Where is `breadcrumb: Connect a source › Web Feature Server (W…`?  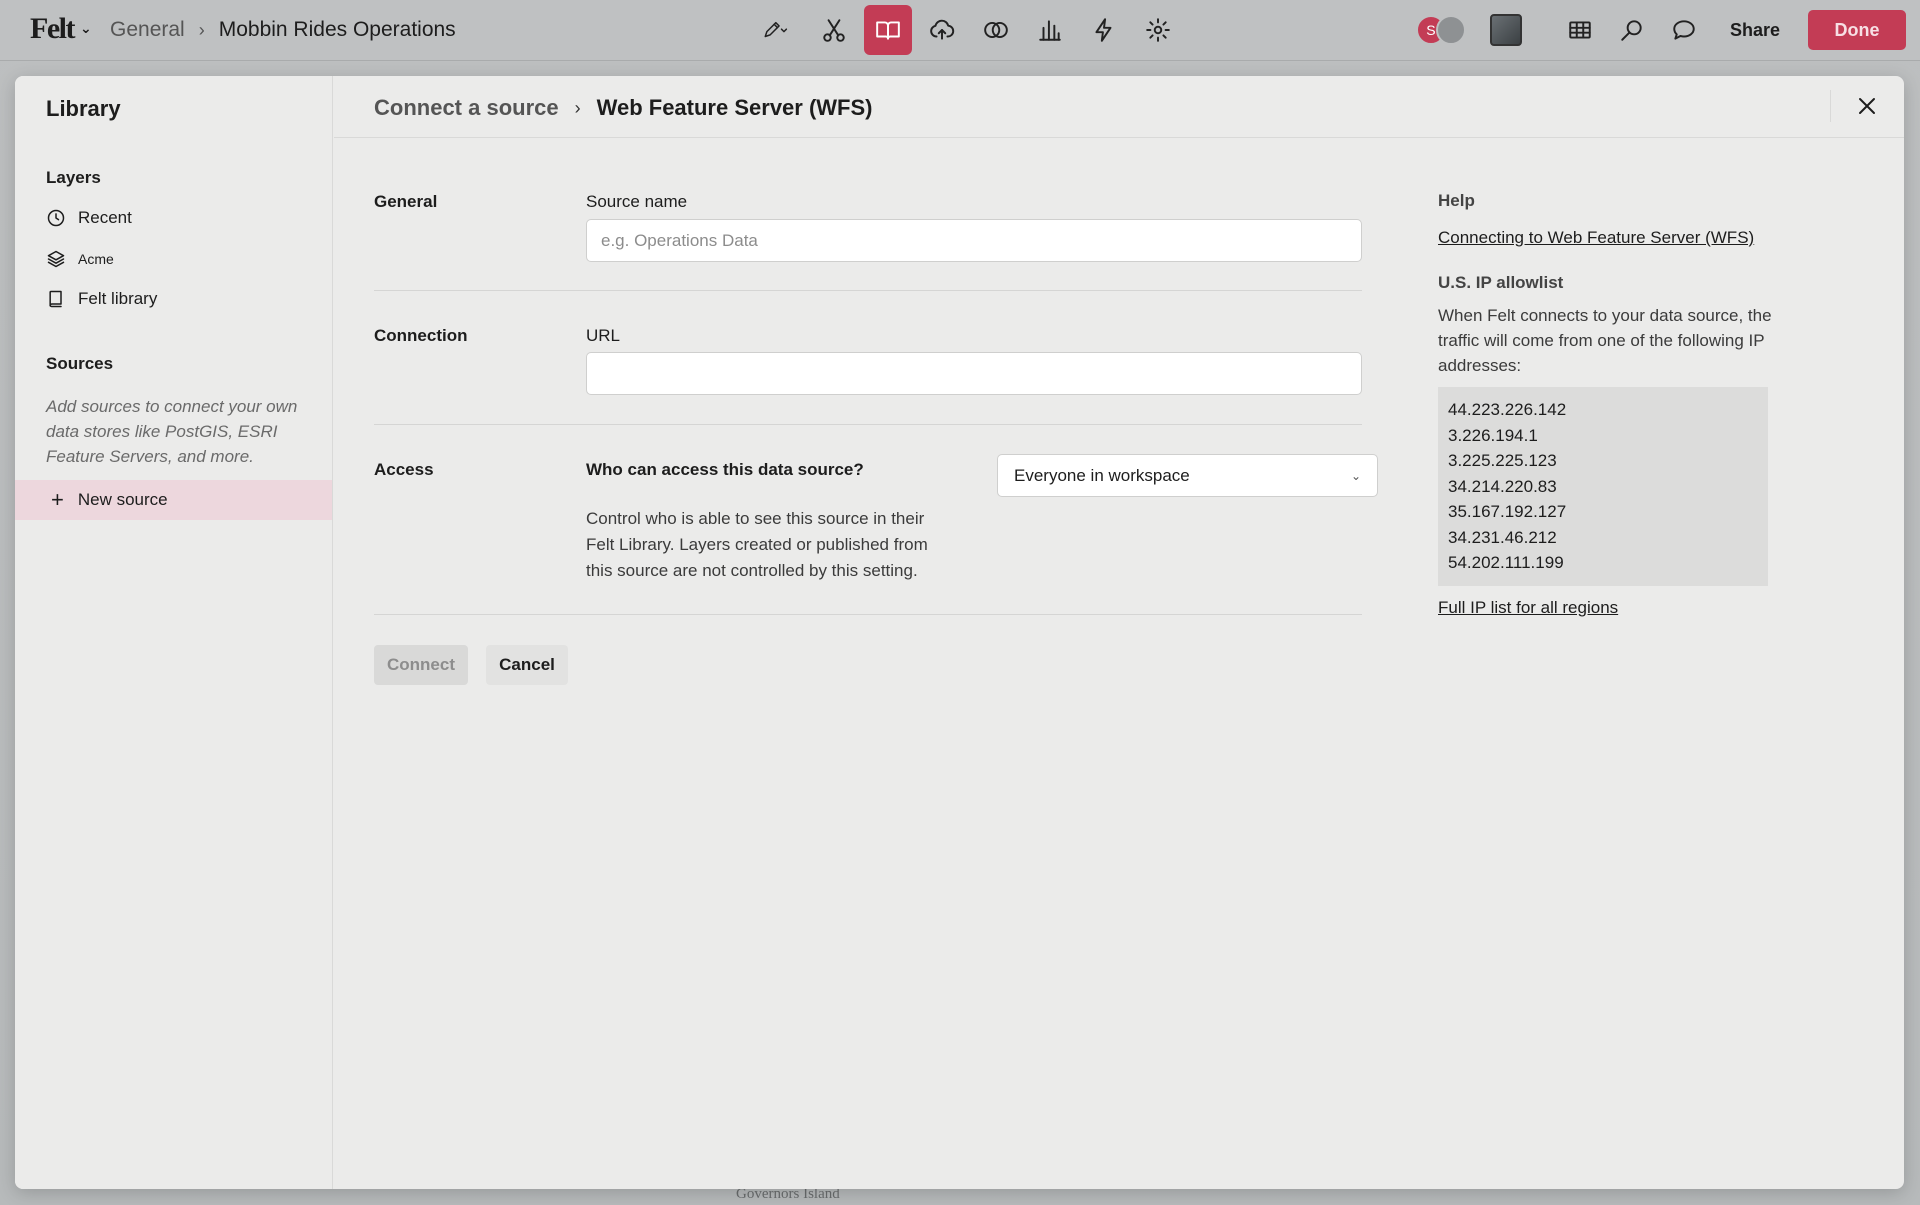 breadcrumb: Connect a source › Web Feature Server (W… is located at coordinates (623, 108).